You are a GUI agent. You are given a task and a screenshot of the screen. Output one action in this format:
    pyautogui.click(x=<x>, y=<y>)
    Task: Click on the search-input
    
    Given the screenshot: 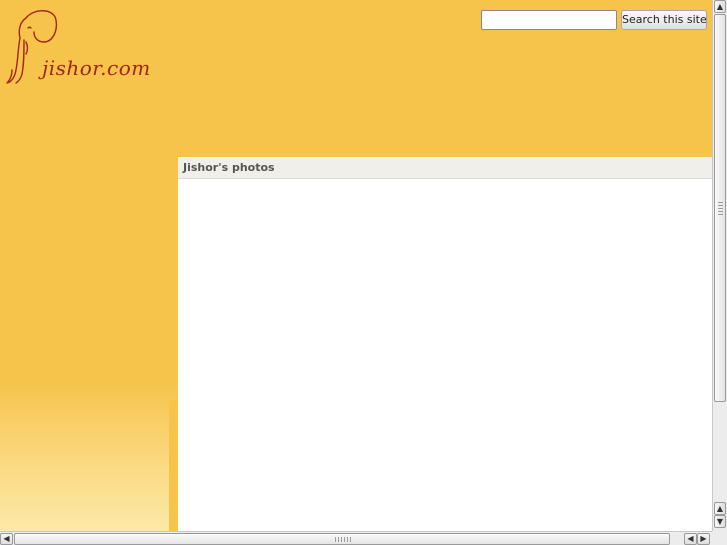 What is the action you would take?
    pyautogui.click(x=549, y=20)
    